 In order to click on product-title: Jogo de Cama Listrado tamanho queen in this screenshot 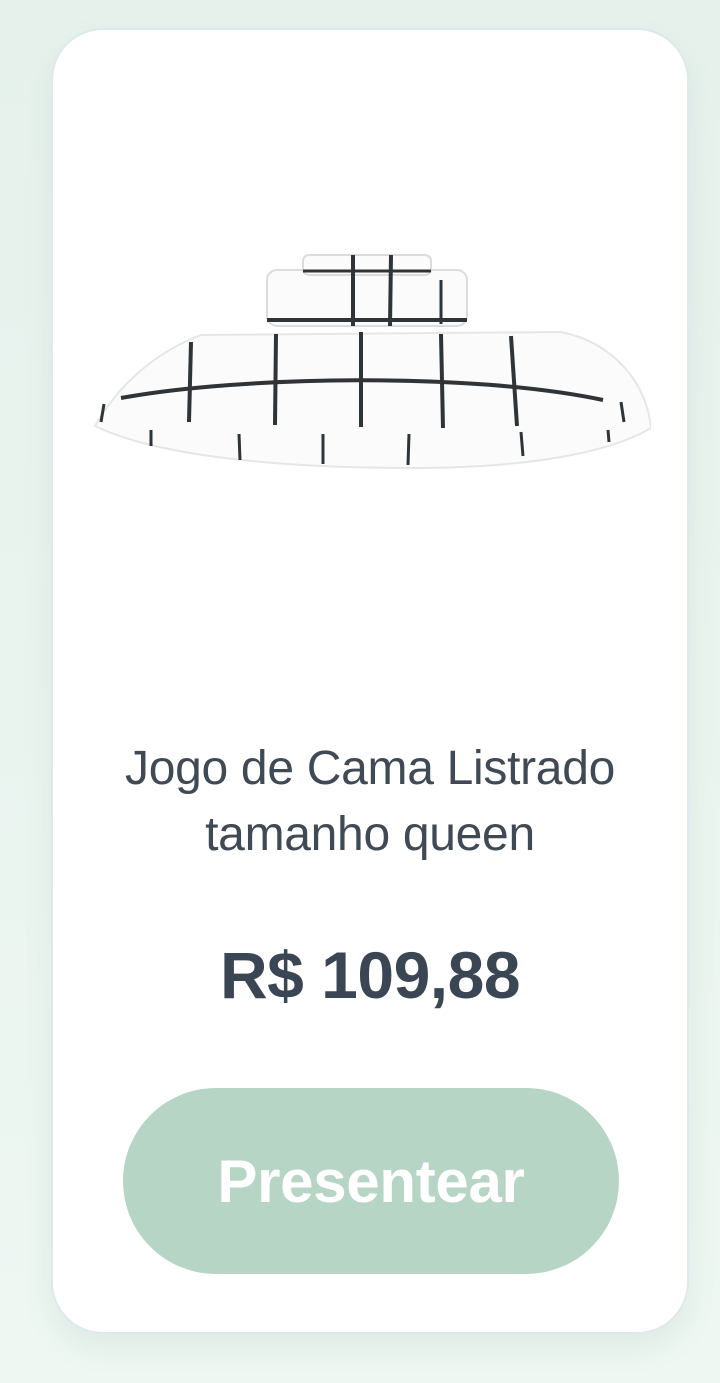, I will do `click(370, 802)`.